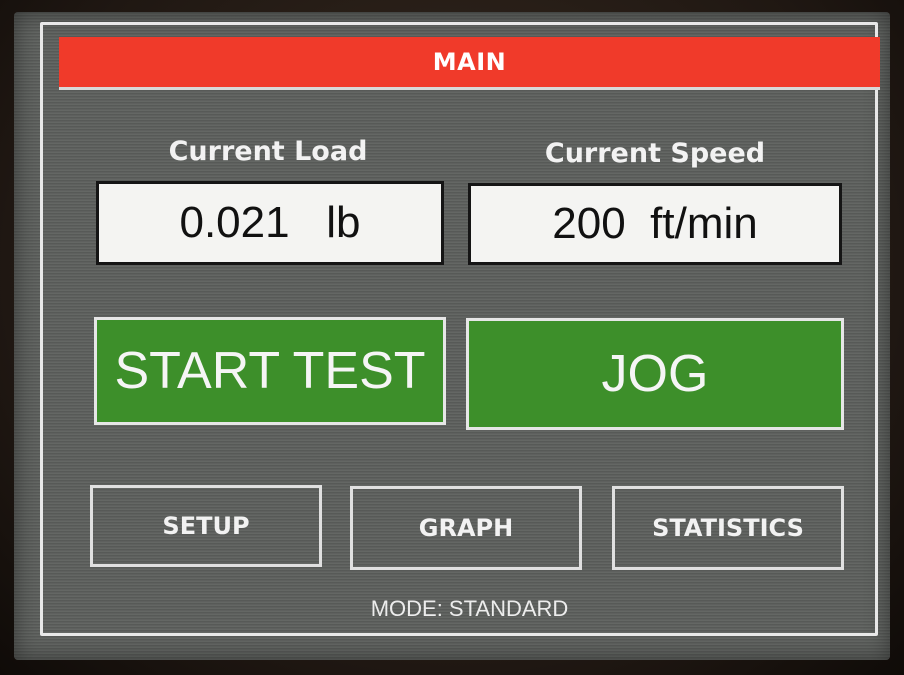 The image size is (904, 675). I want to click on statistics-button: STATISTICS, so click(728, 528).